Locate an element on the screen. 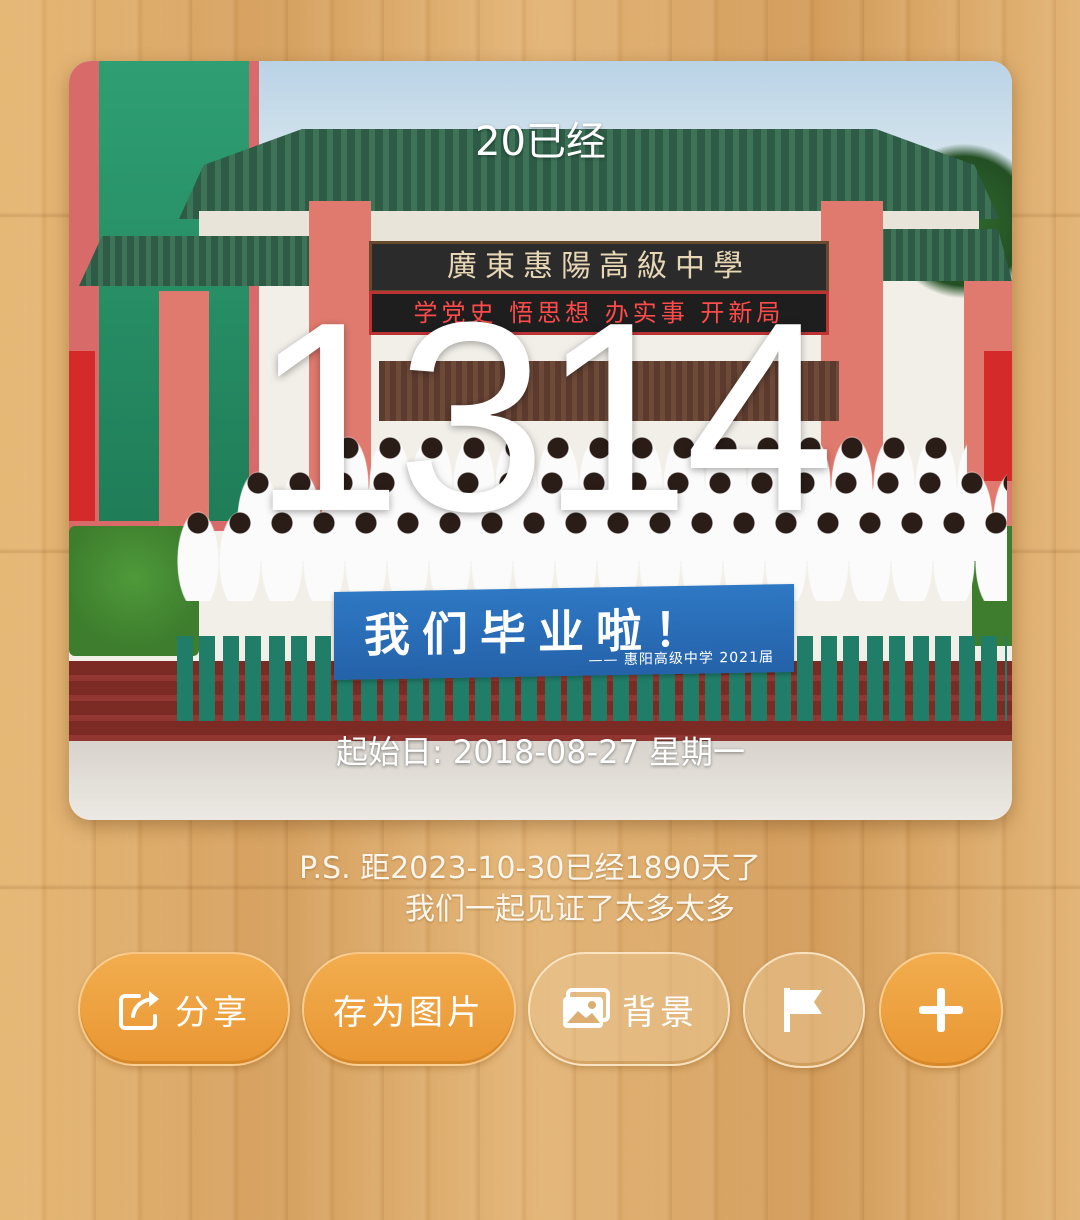 The image size is (1080, 1220). start-date: 起始日: 2018-08-27 星期一 is located at coordinates (540, 752).